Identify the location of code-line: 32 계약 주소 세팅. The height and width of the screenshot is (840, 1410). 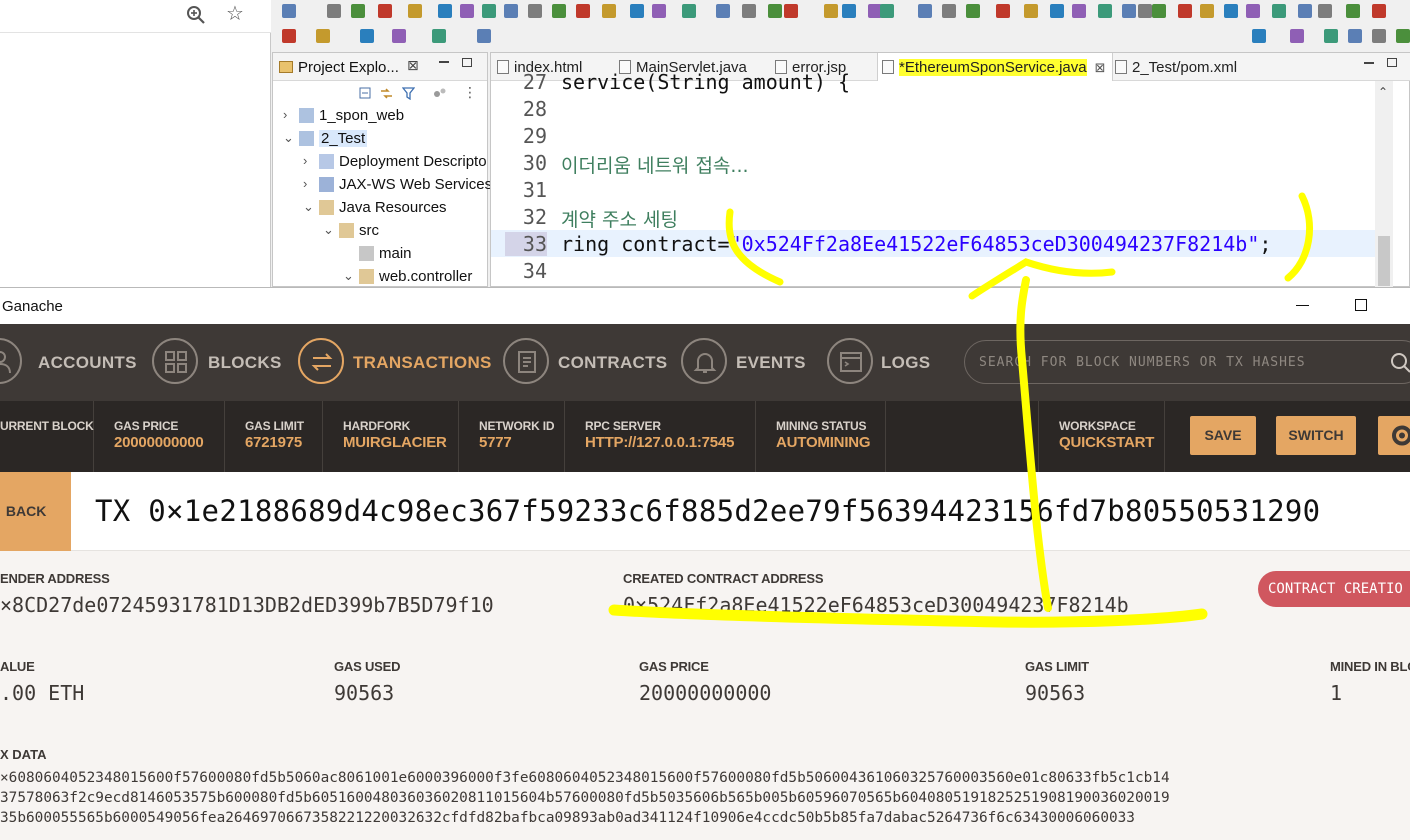
(941, 217).